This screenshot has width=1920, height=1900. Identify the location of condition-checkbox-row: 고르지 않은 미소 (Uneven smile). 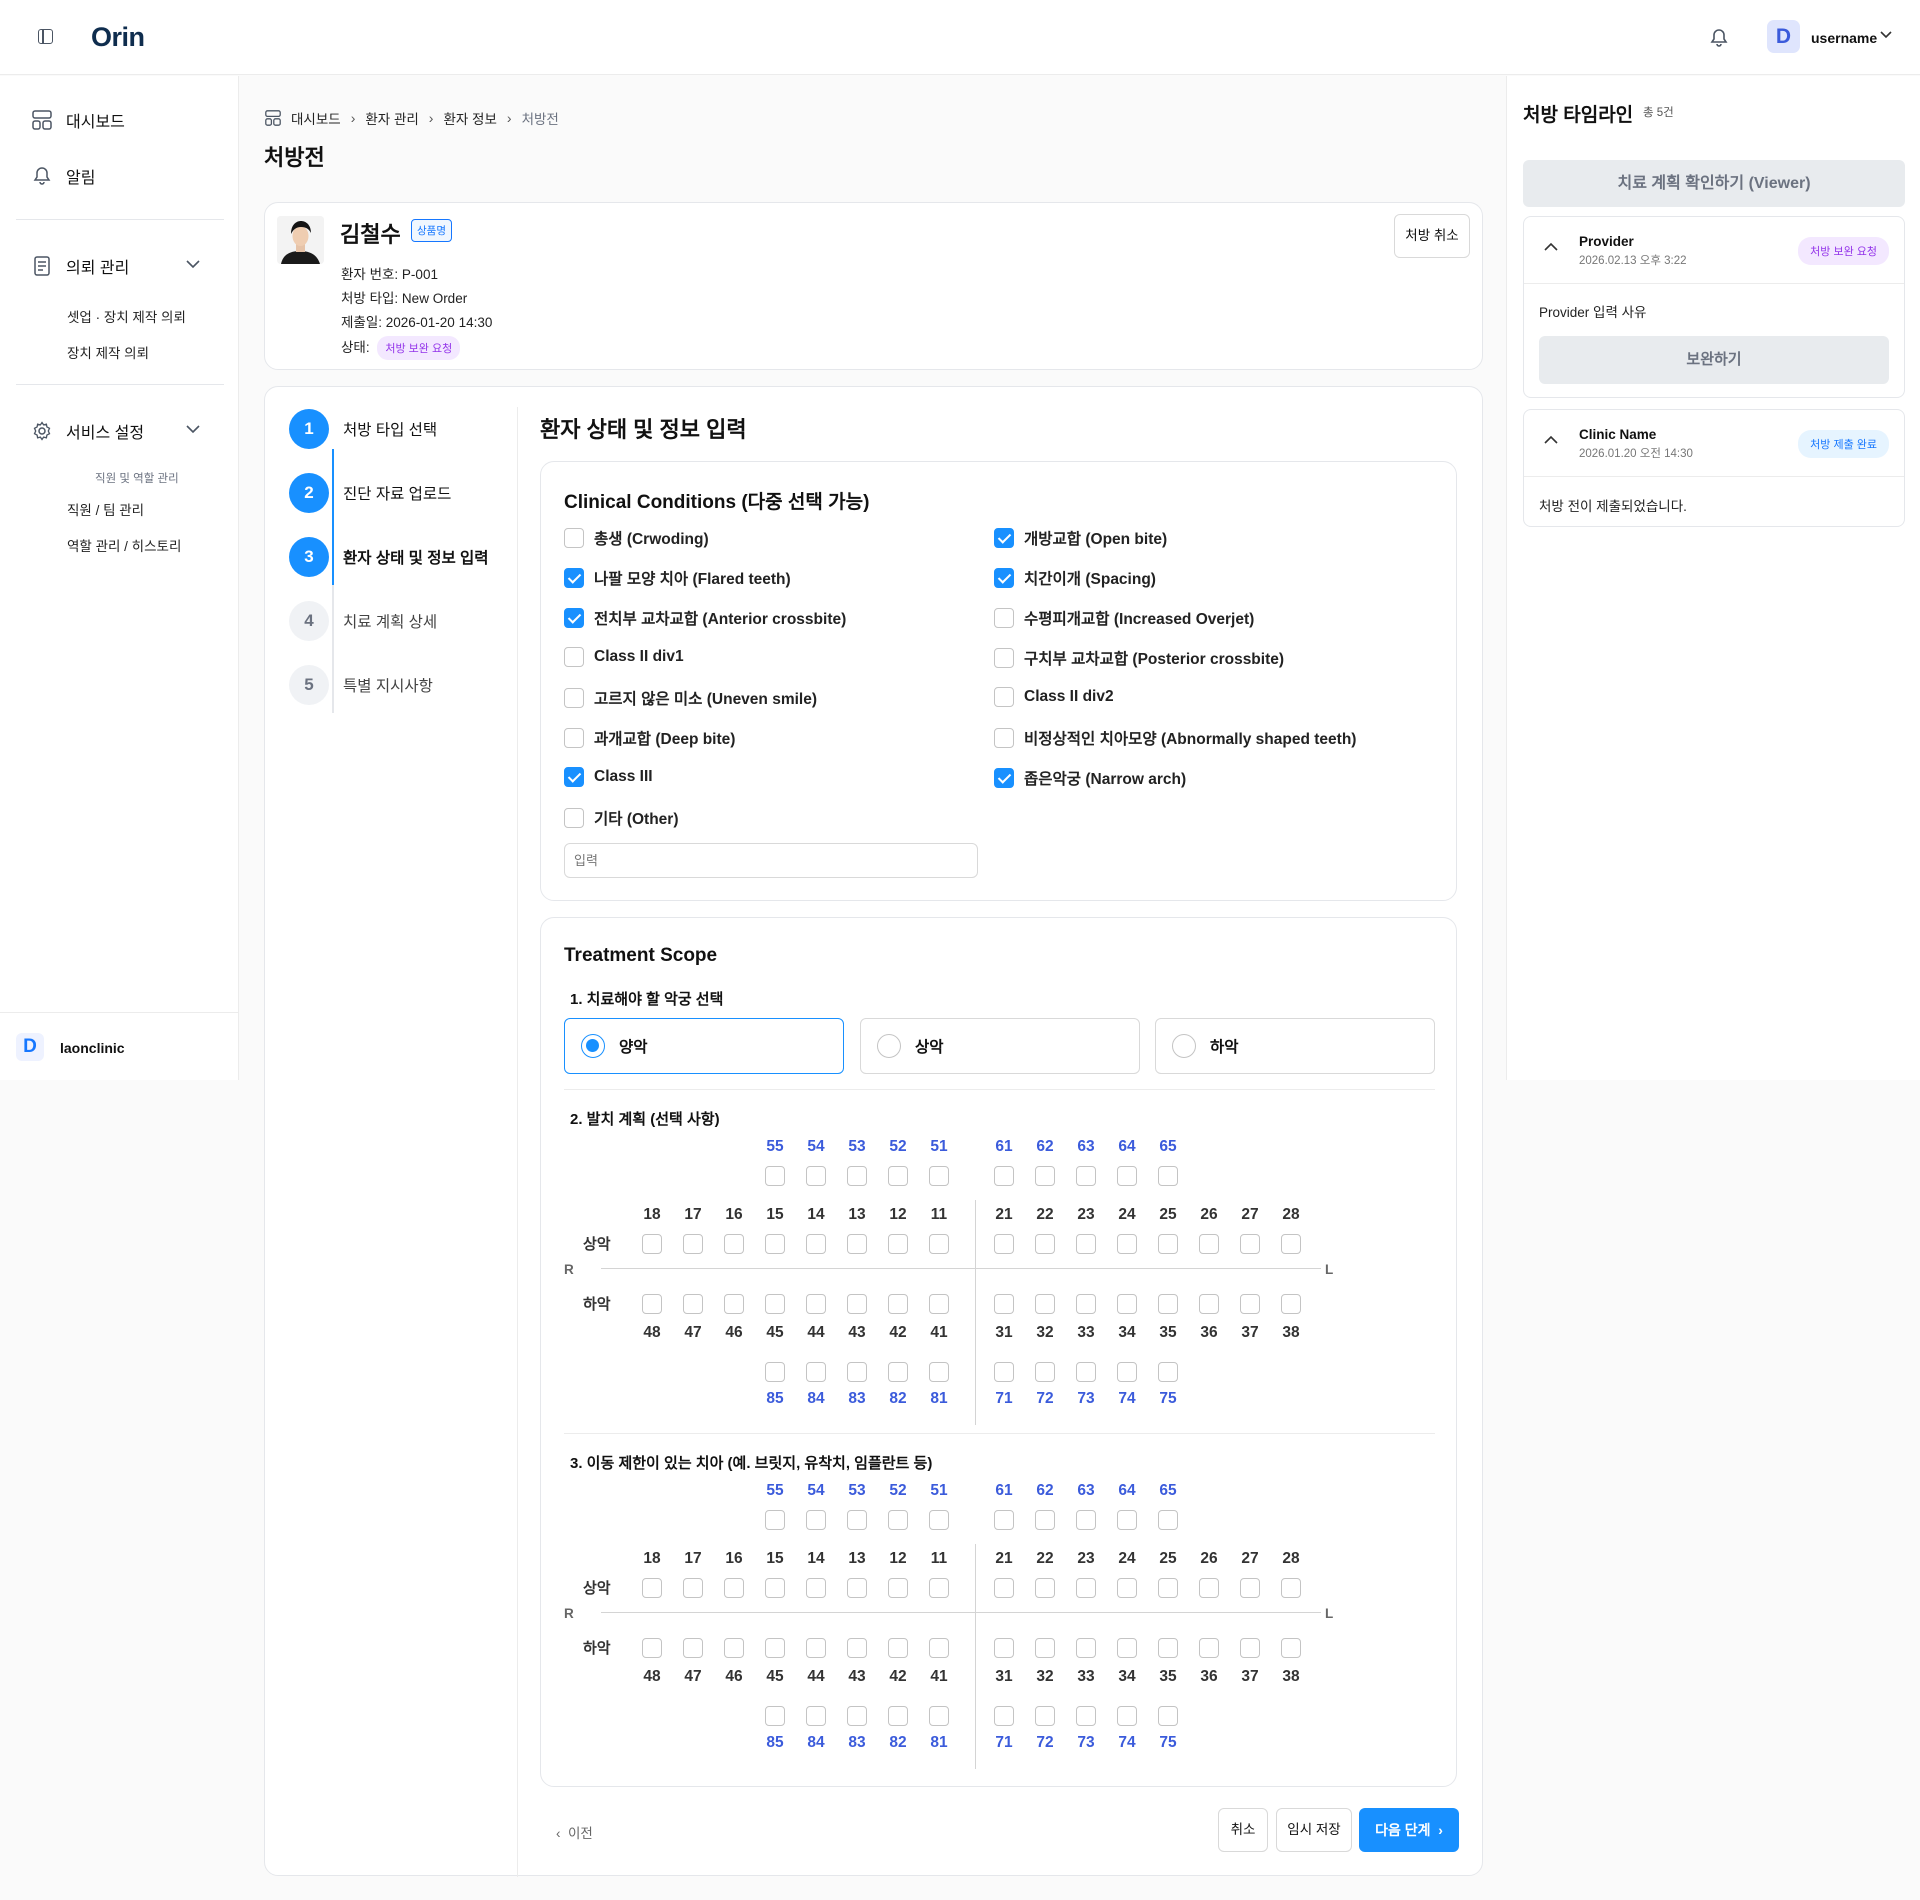
(690, 698).